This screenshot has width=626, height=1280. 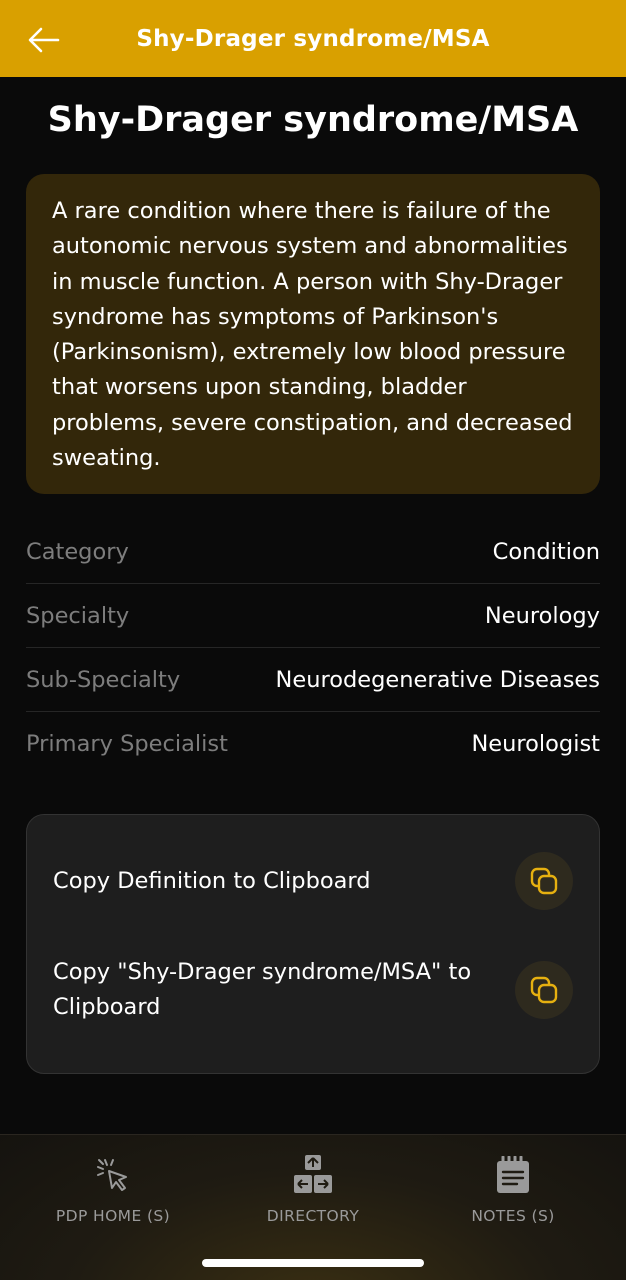 I want to click on top-app-bar: Shy-Drager syndrome/MSA, so click(x=313, y=38).